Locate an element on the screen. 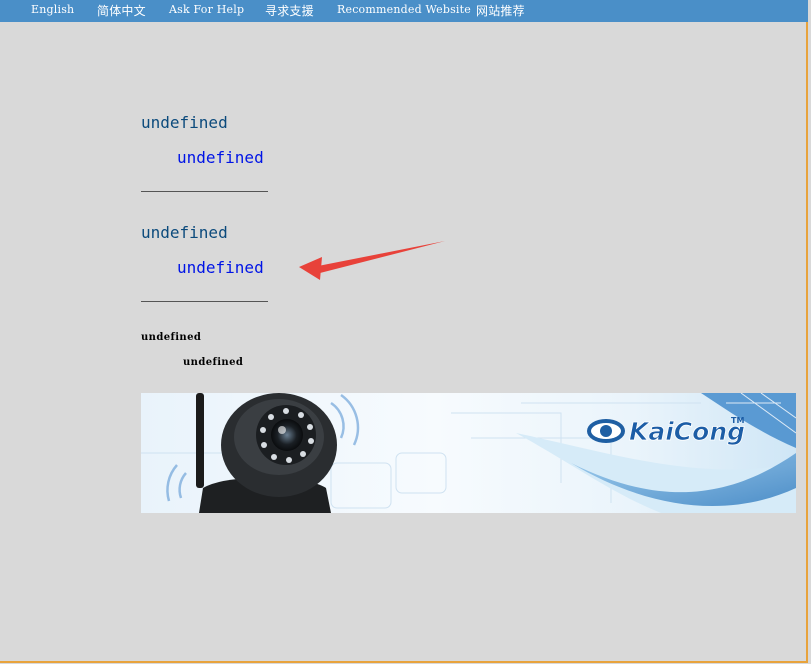  trademark-mark: TM is located at coordinates (737, 420).